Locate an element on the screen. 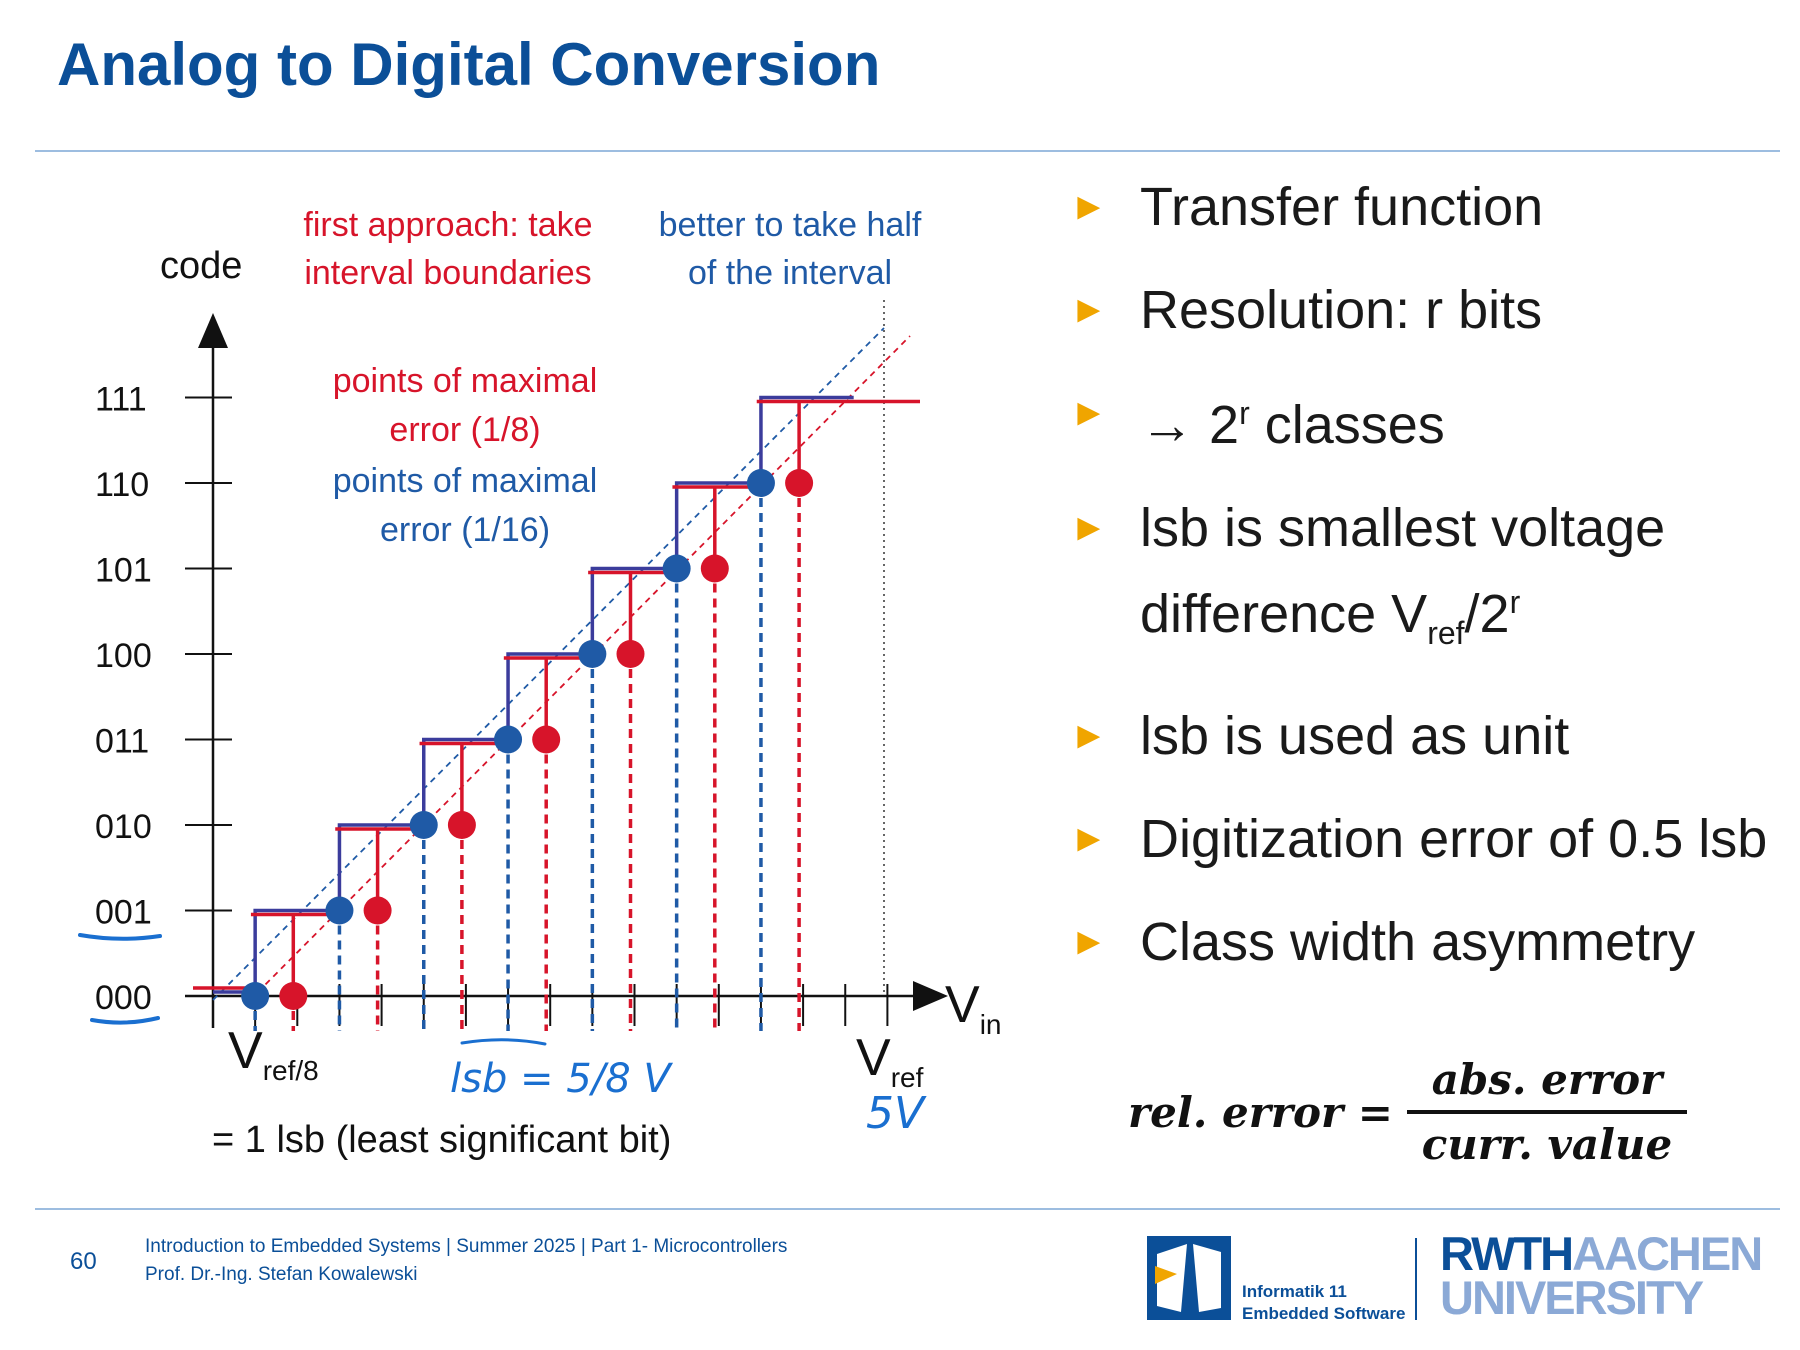 The width and height of the screenshot is (1800, 1350). formula-numerator: abs. error is located at coordinates (1547, 1079).